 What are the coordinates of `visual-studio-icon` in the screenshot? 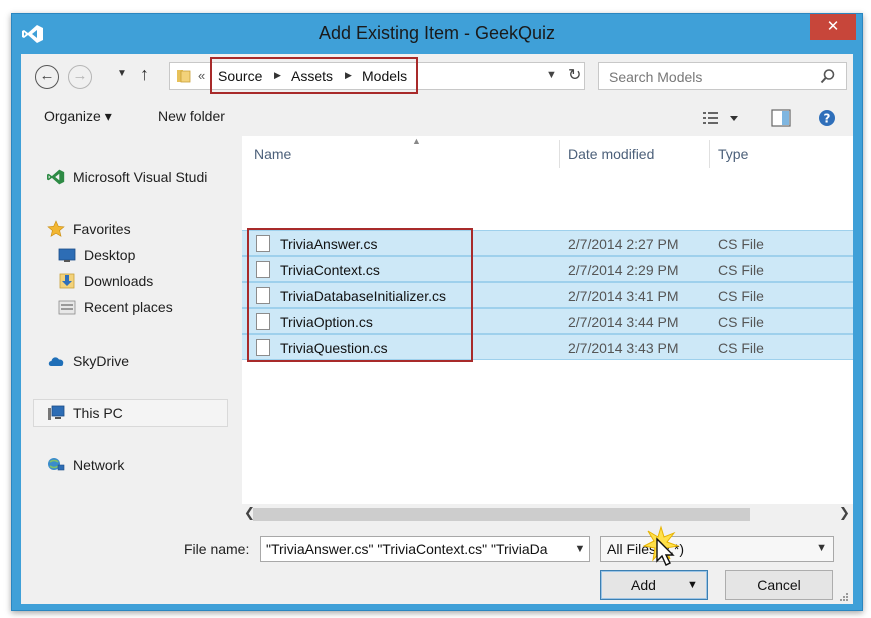 It's located at (56, 177).